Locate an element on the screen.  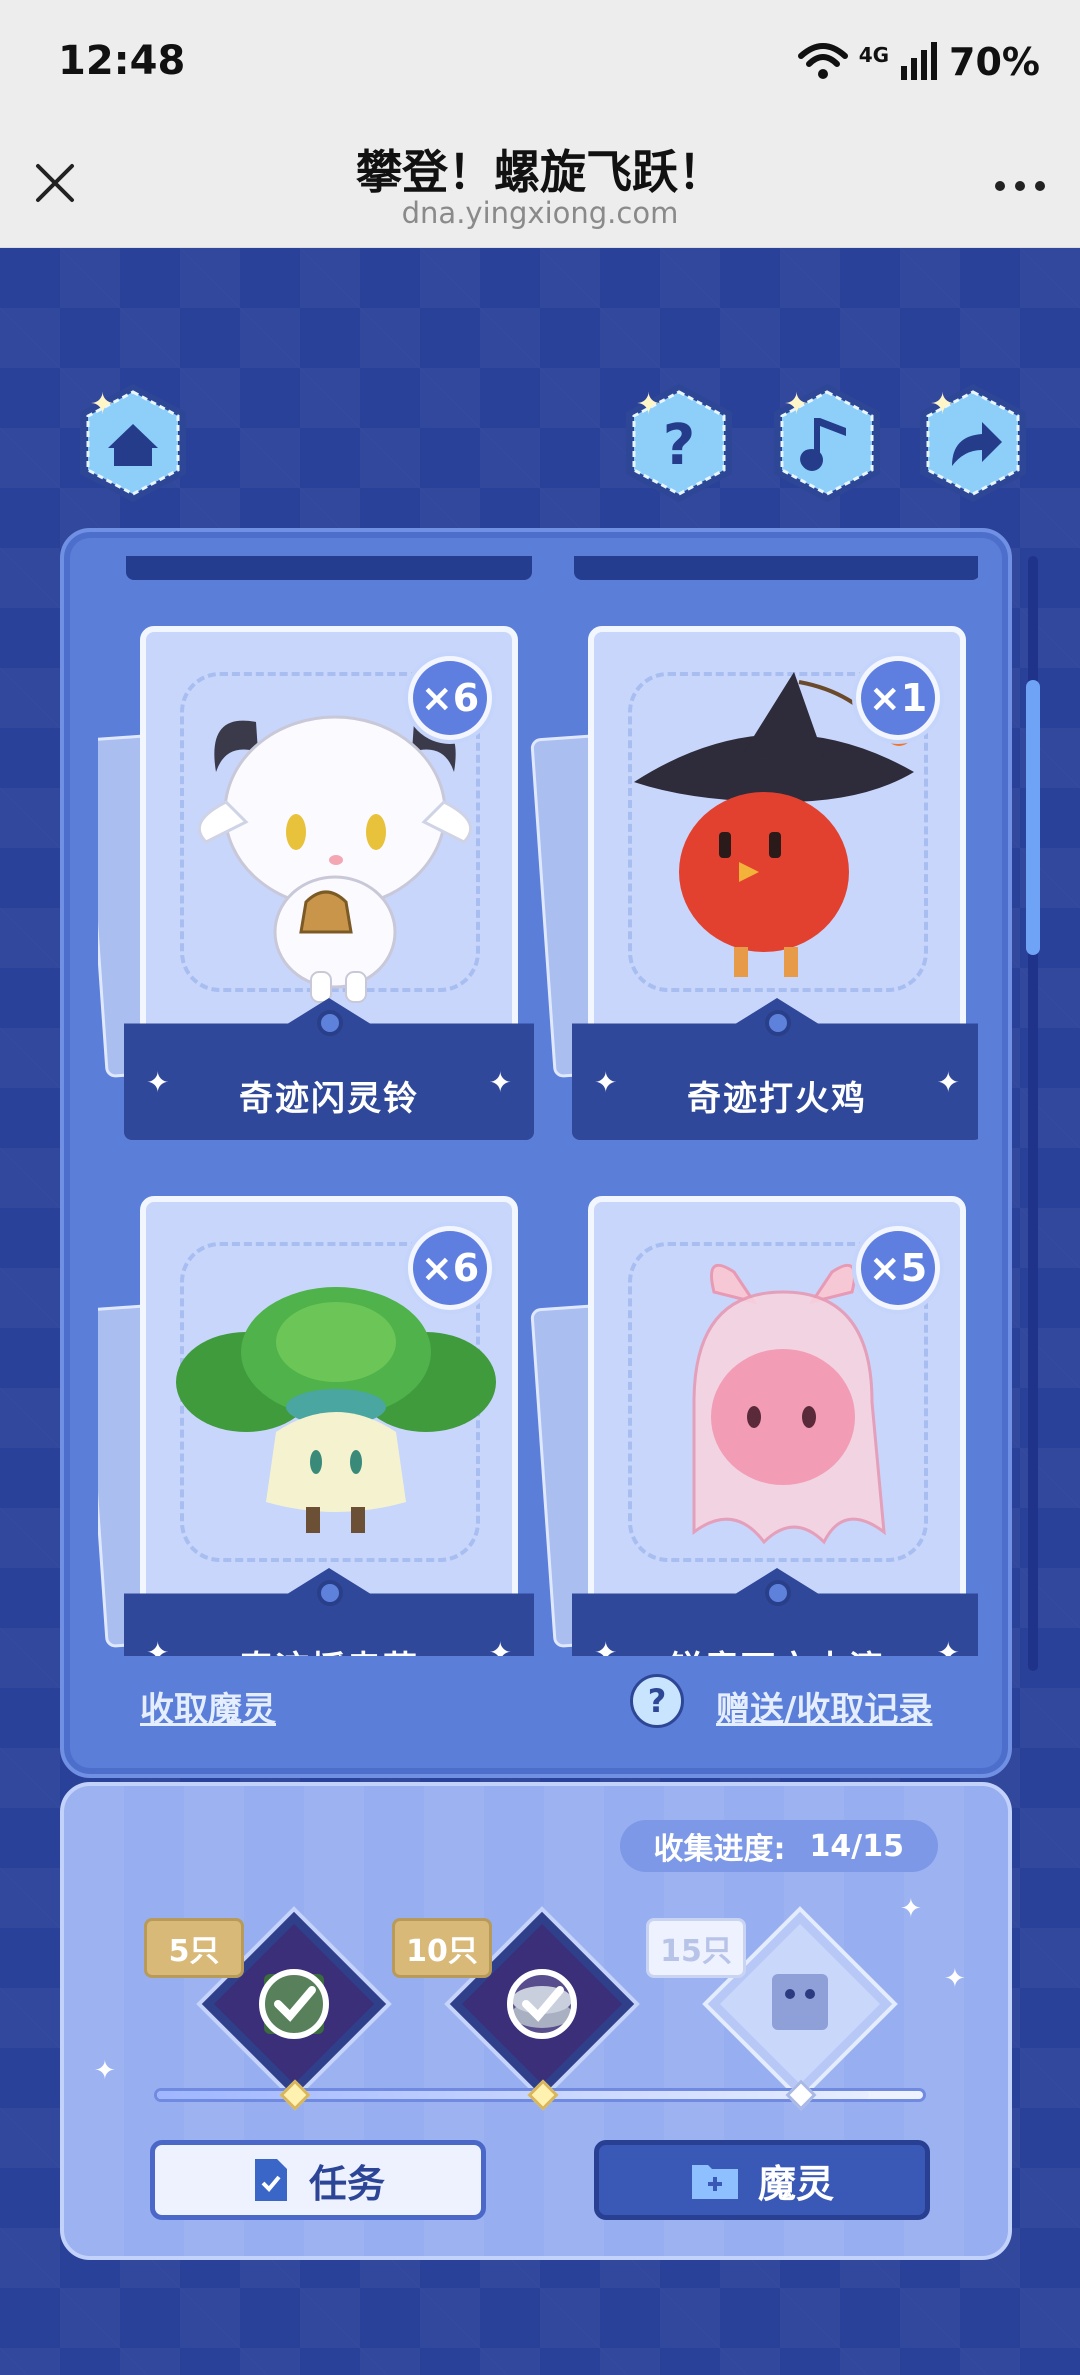
task-button: 任务 is located at coordinates (318, 2180).